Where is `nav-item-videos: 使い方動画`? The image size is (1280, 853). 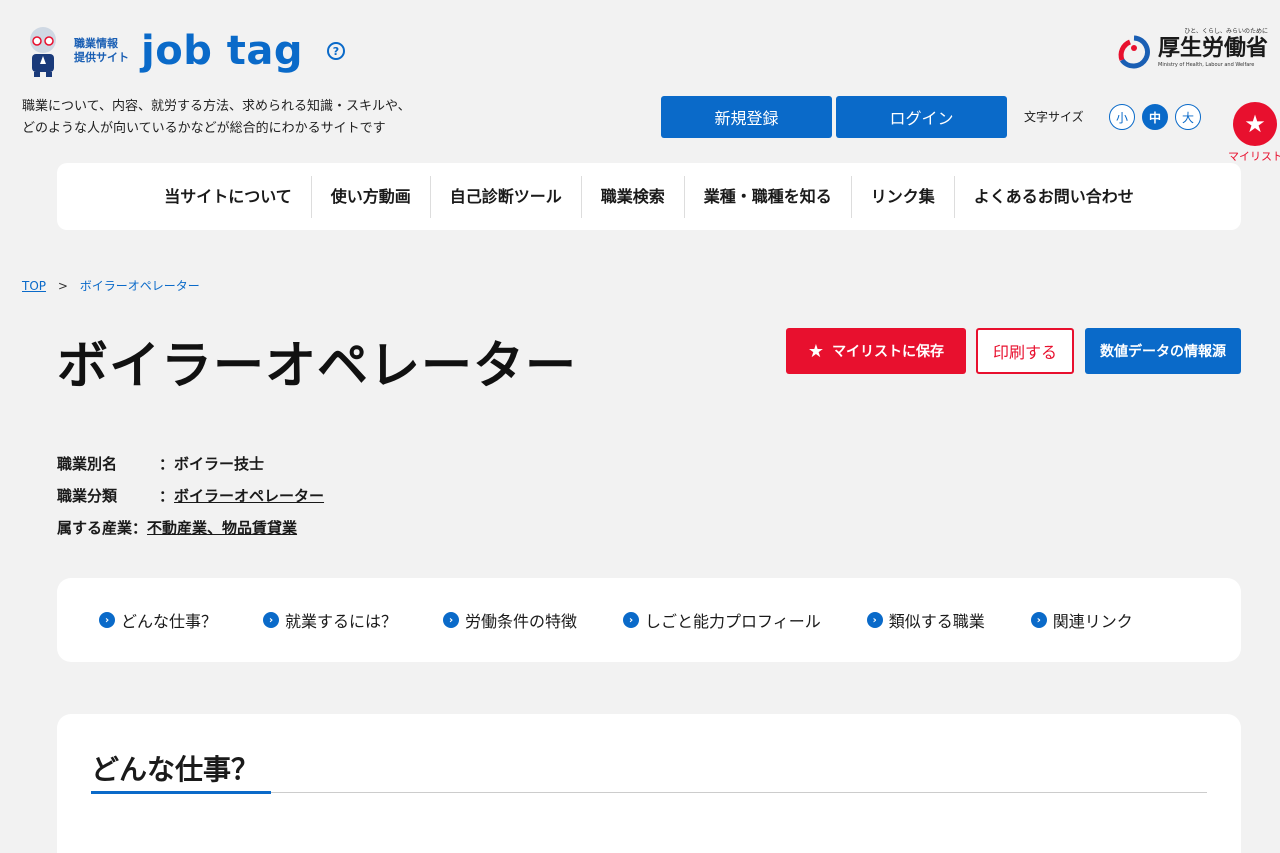
nav-item-videos: 使い方動画 is located at coordinates (370, 196).